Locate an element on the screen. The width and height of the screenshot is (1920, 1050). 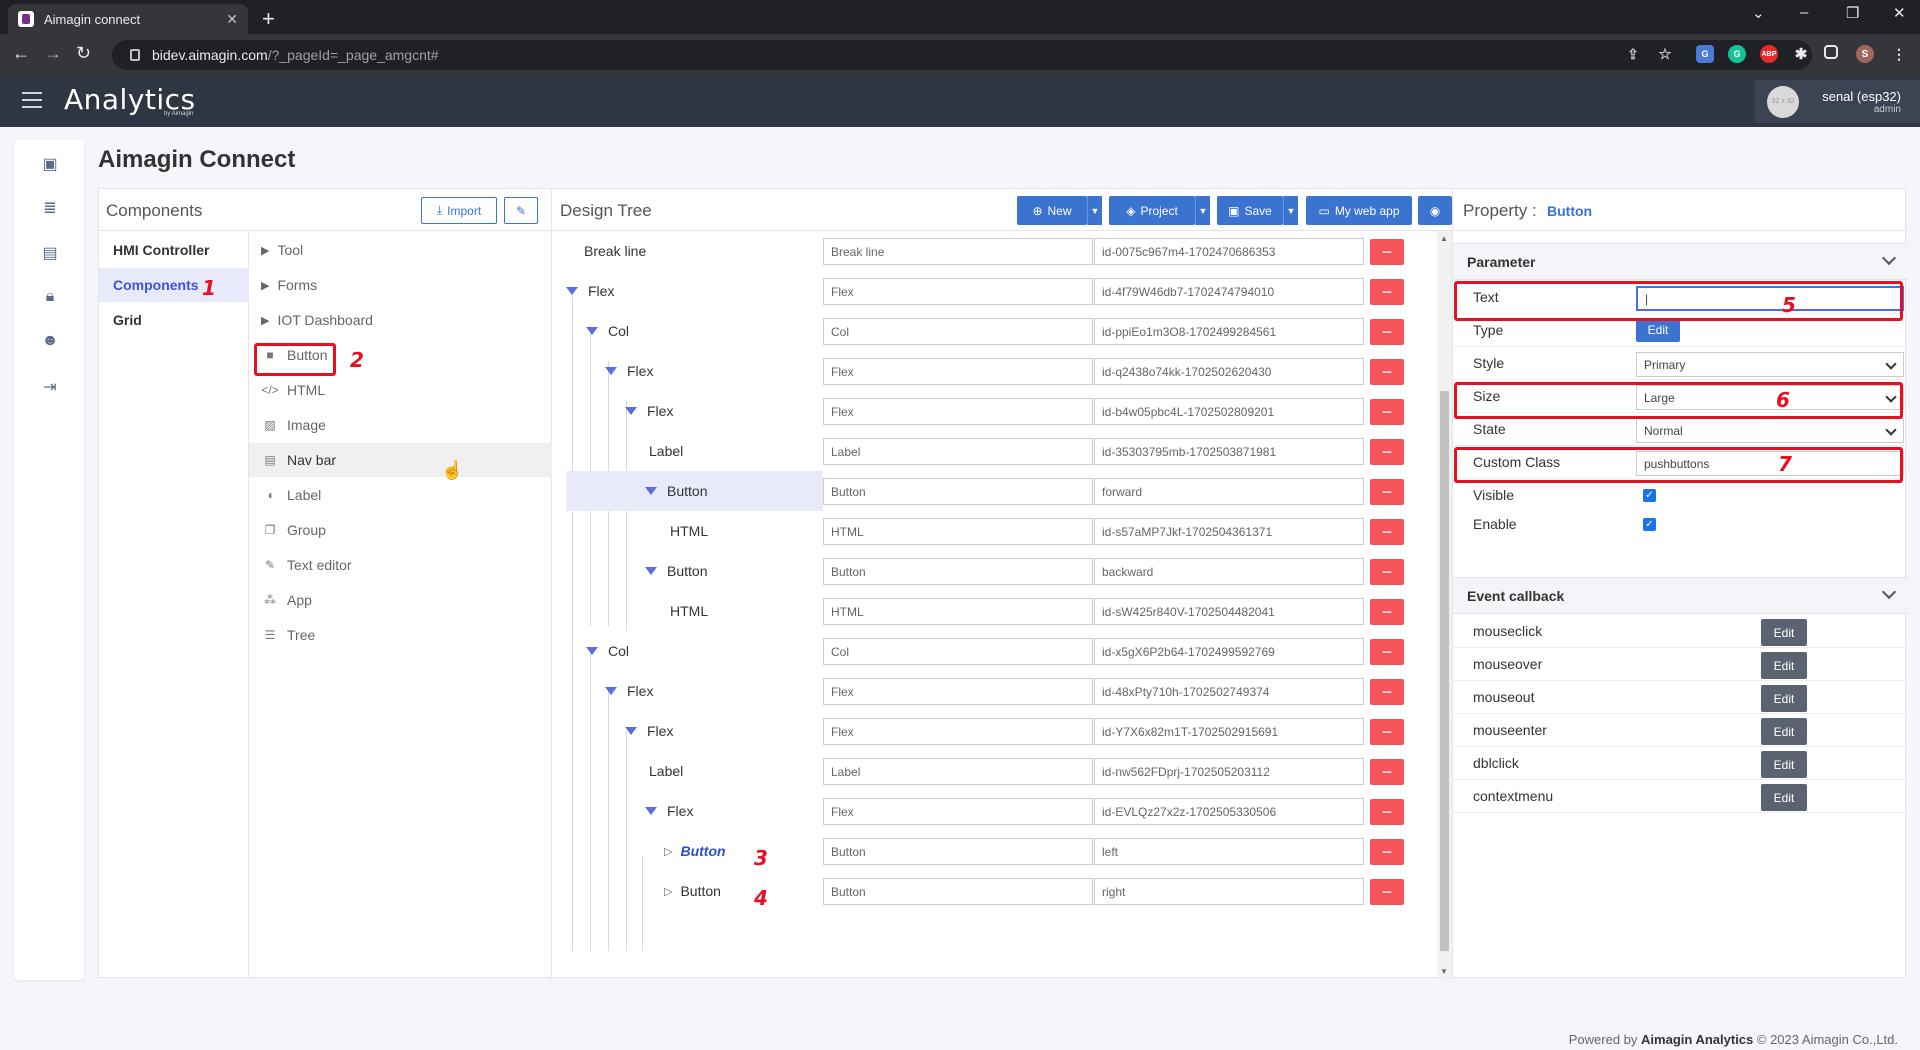
minimize-icon: – is located at coordinates (1804, 12).